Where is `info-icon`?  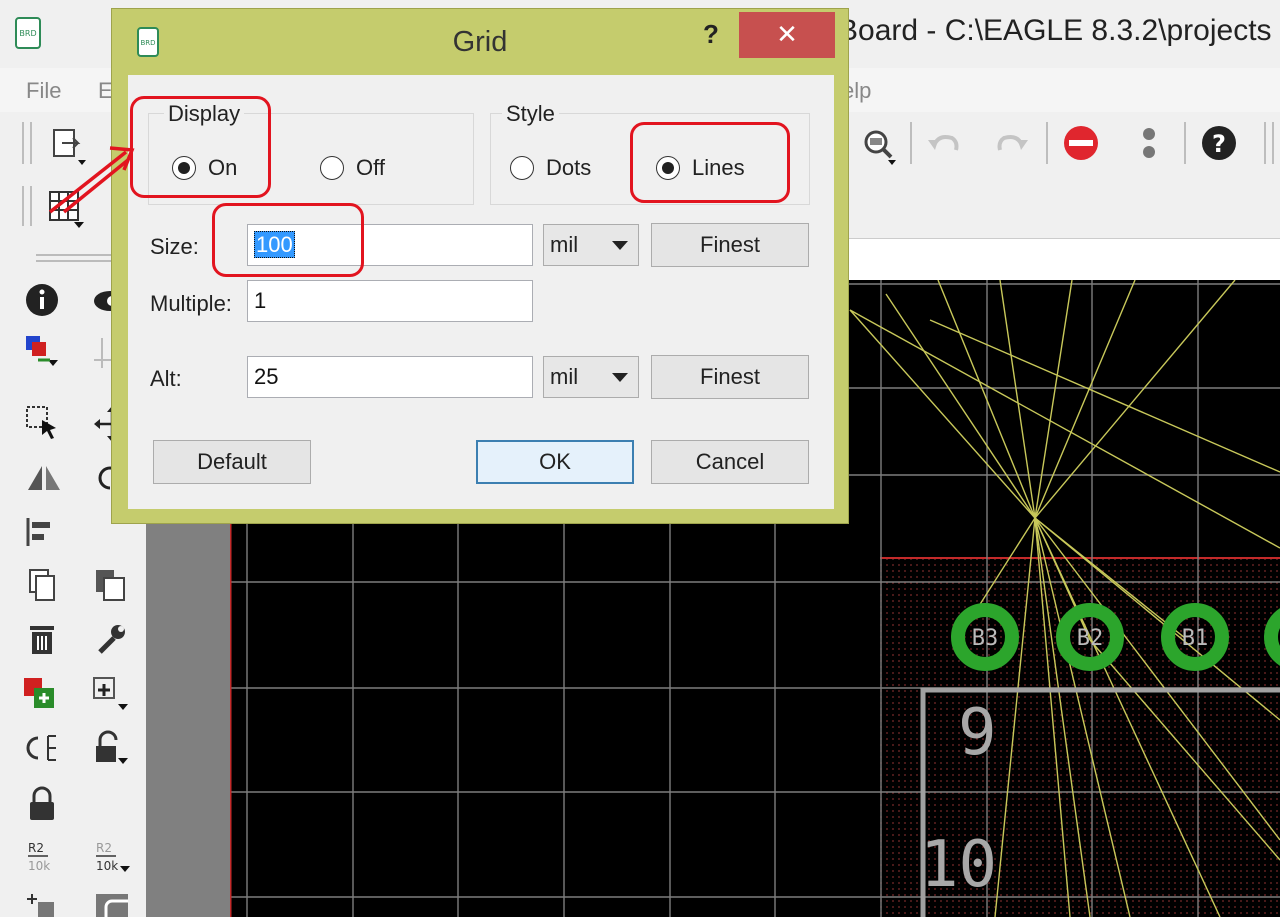 info-icon is located at coordinates (42, 300).